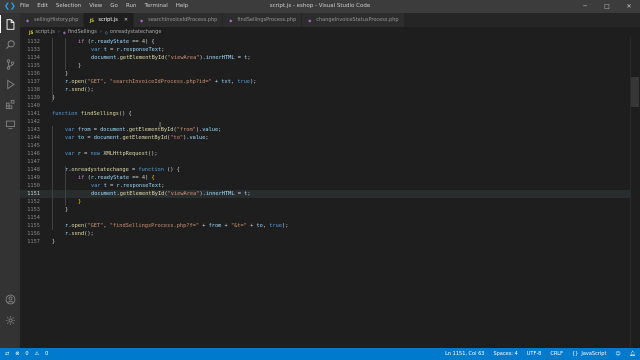 The image size is (640, 360). Describe the element at coordinates (556, 354) in the screenshot. I see `line-ending: CRLF` at that location.